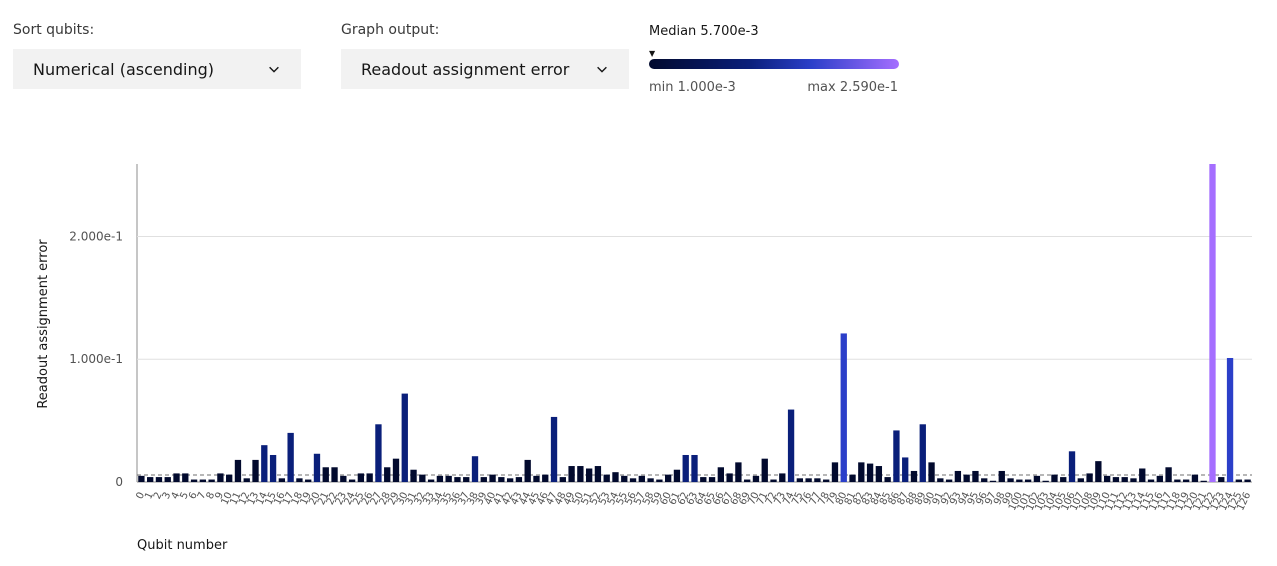 The width and height of the screenshot is (1277, 566). Describe the element at coordinates (485, 69) in the screenshot. I see `graph-output-dropdown: Readout assignment error` at that location.